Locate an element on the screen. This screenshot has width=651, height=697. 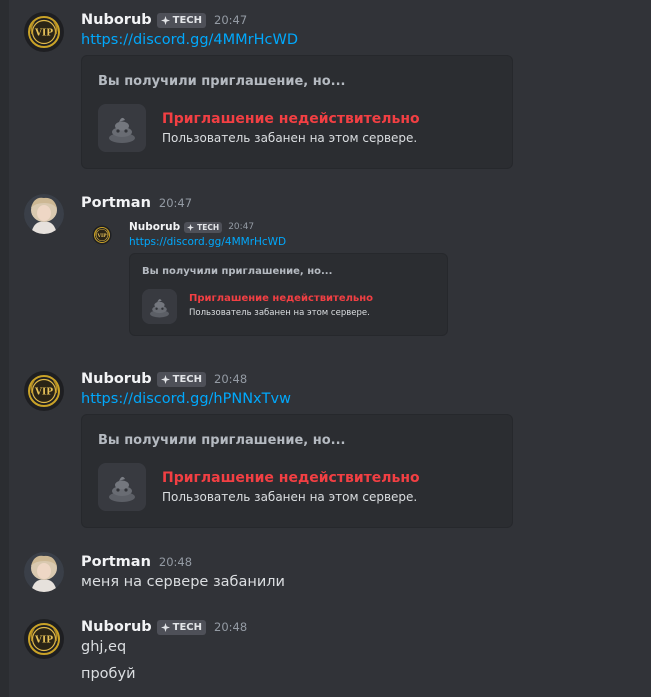
scrollbar is located at coordinates (4, 348).